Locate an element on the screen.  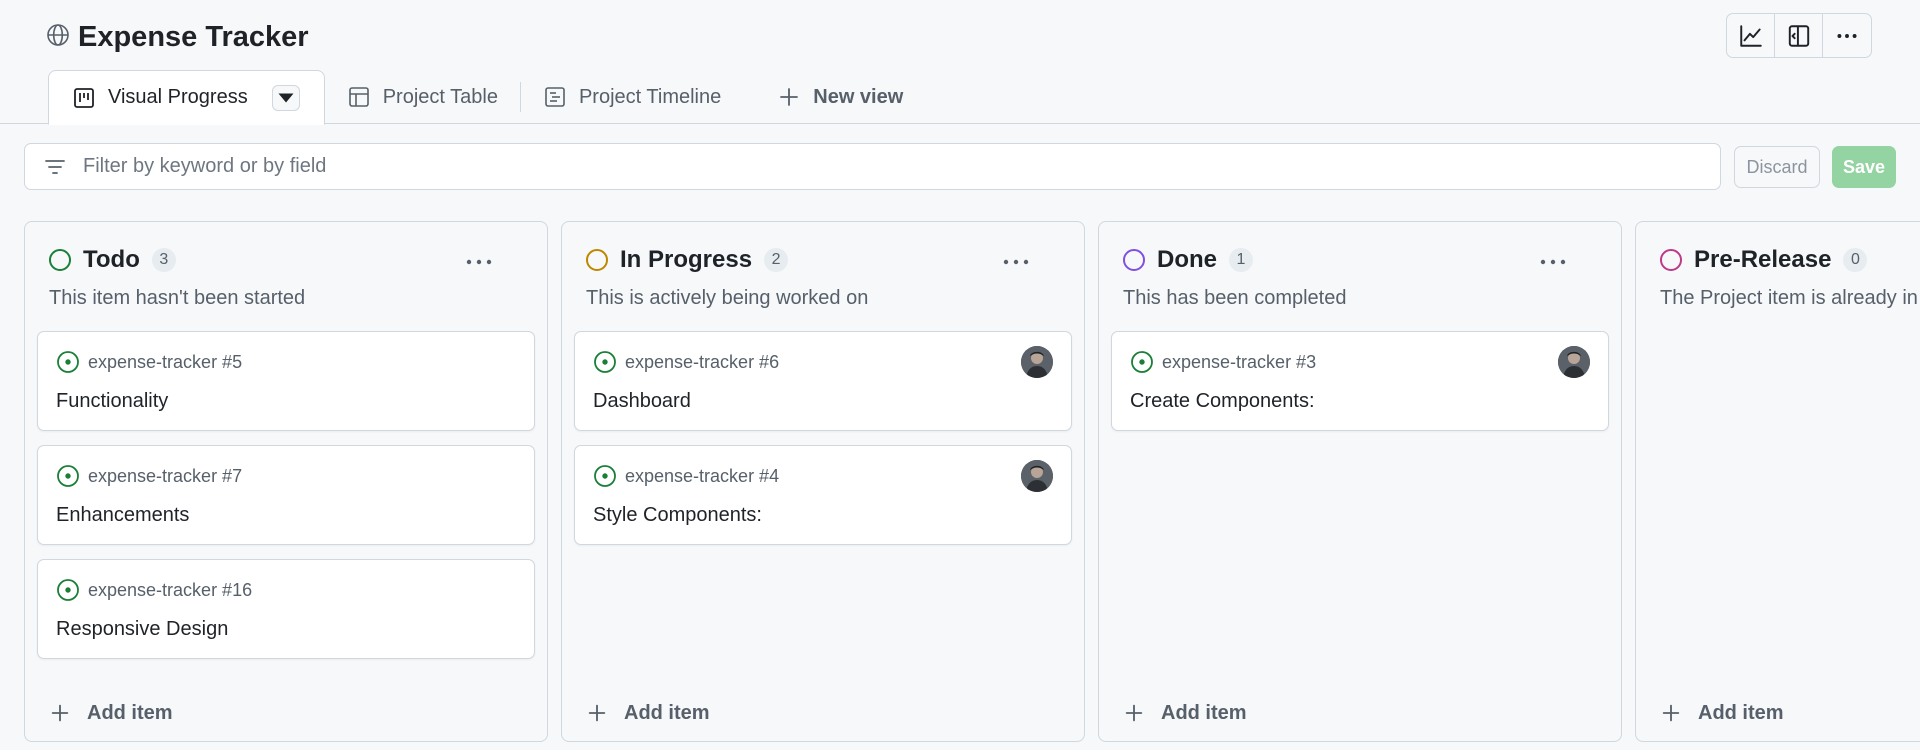
filter-icon is located at coordinates (55, 166).